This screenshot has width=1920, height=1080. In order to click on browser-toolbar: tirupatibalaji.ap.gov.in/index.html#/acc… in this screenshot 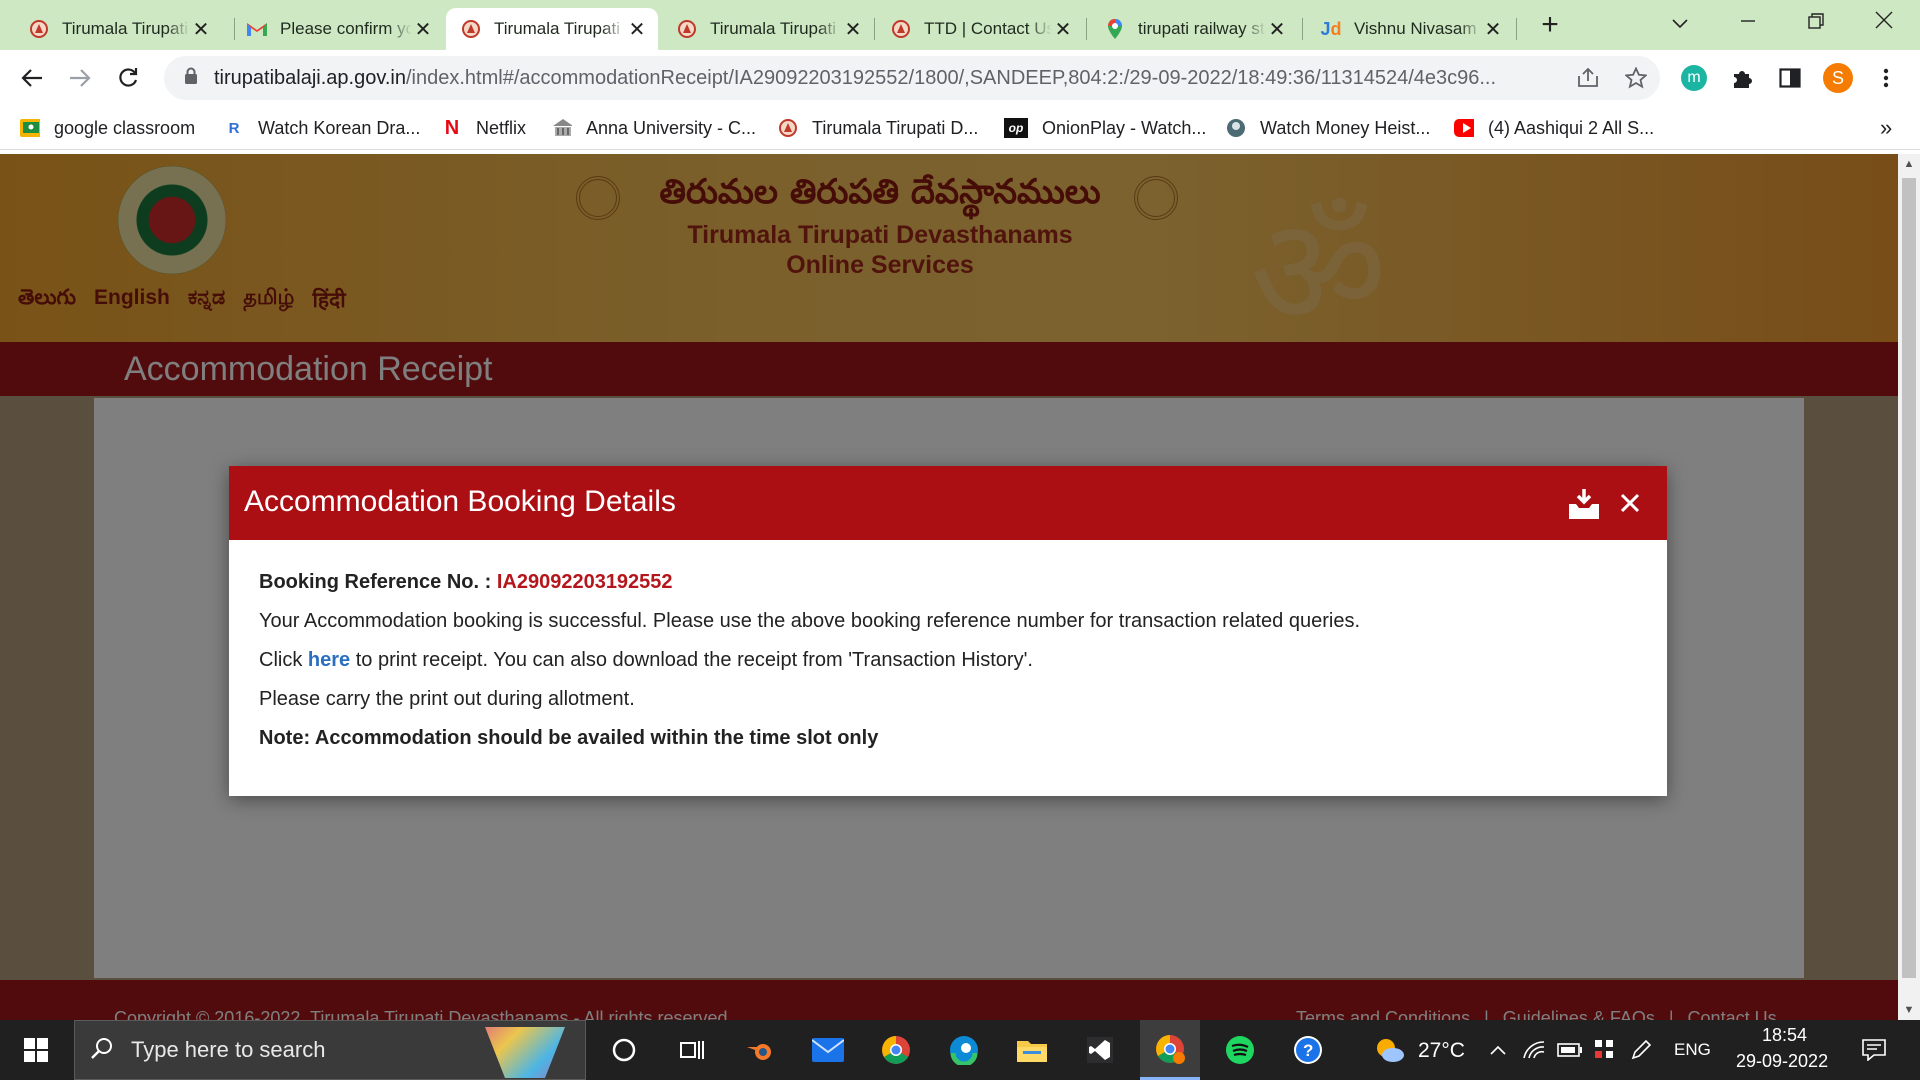, I will do `click(960, 78)`.